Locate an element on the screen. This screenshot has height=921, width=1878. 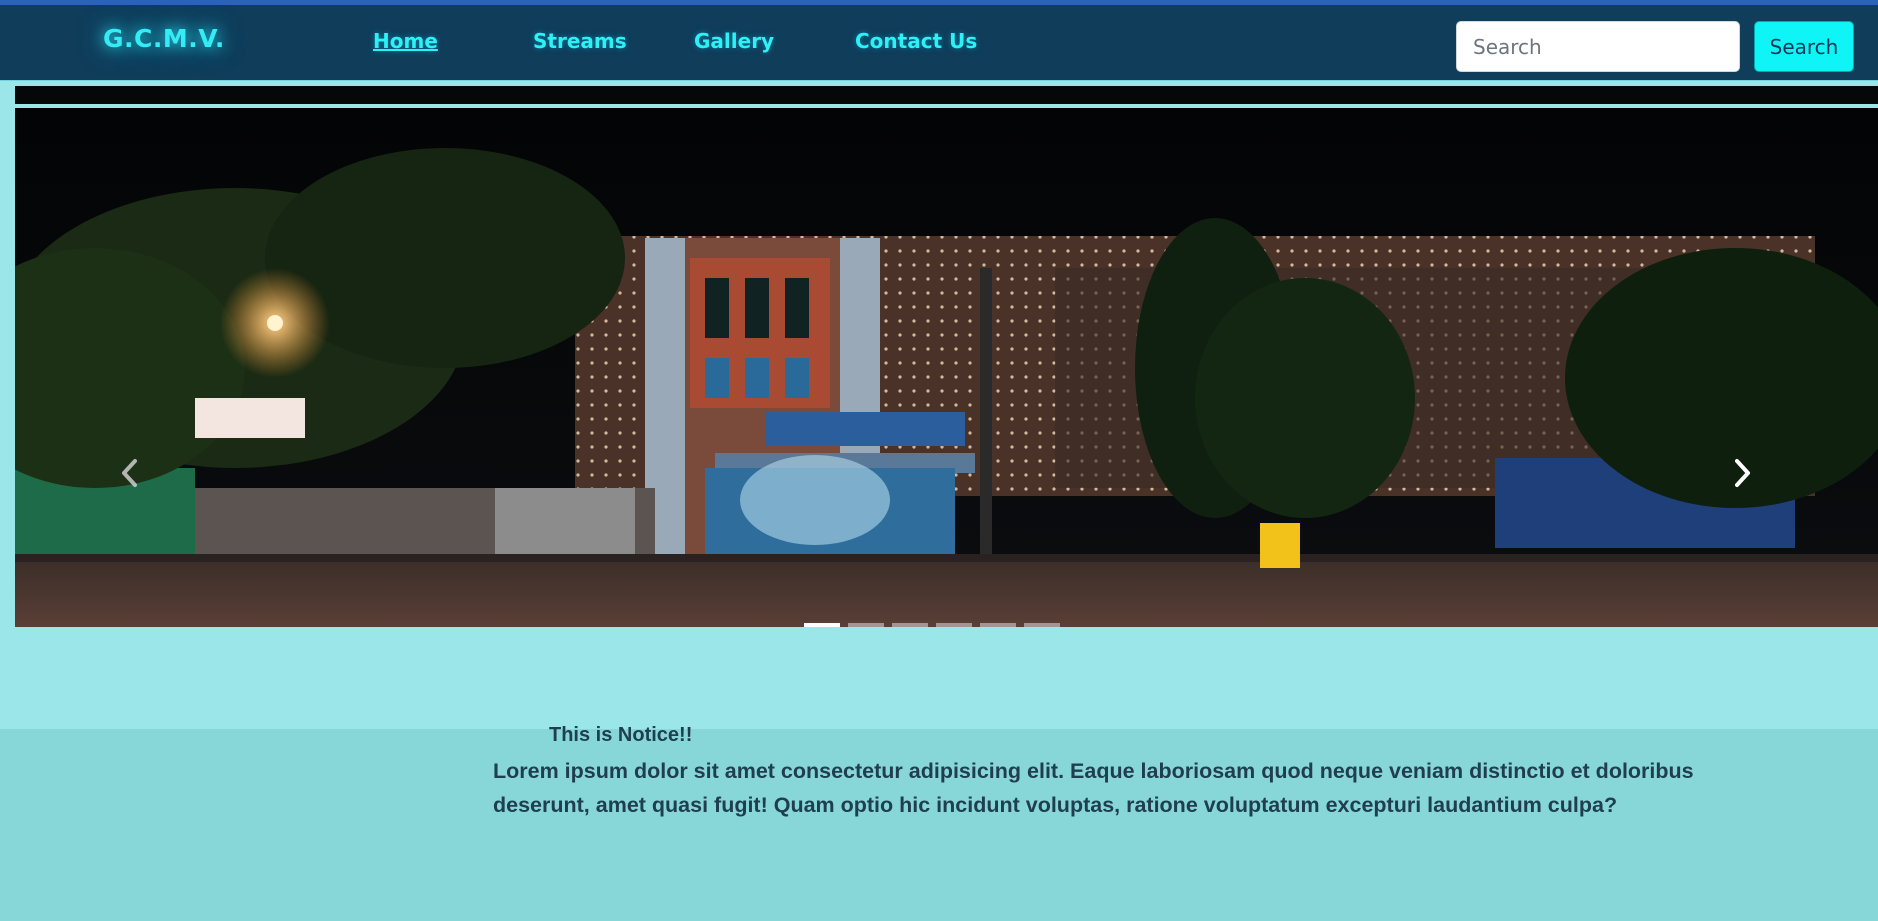
brand-logo: G.C.M.V. is located at coordinates (164, 38).